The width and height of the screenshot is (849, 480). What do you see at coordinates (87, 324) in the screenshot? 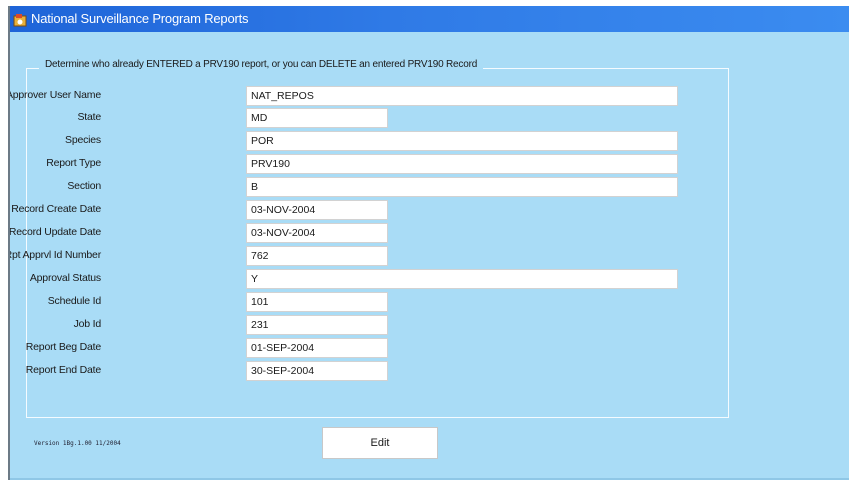
I see `job-id-label: Job Id` at bounding box center [87, 324].